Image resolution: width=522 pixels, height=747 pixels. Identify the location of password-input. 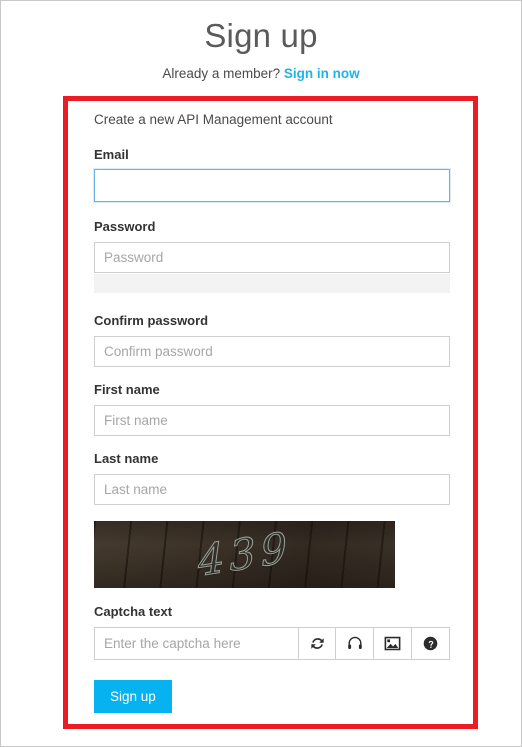
(272, 258).